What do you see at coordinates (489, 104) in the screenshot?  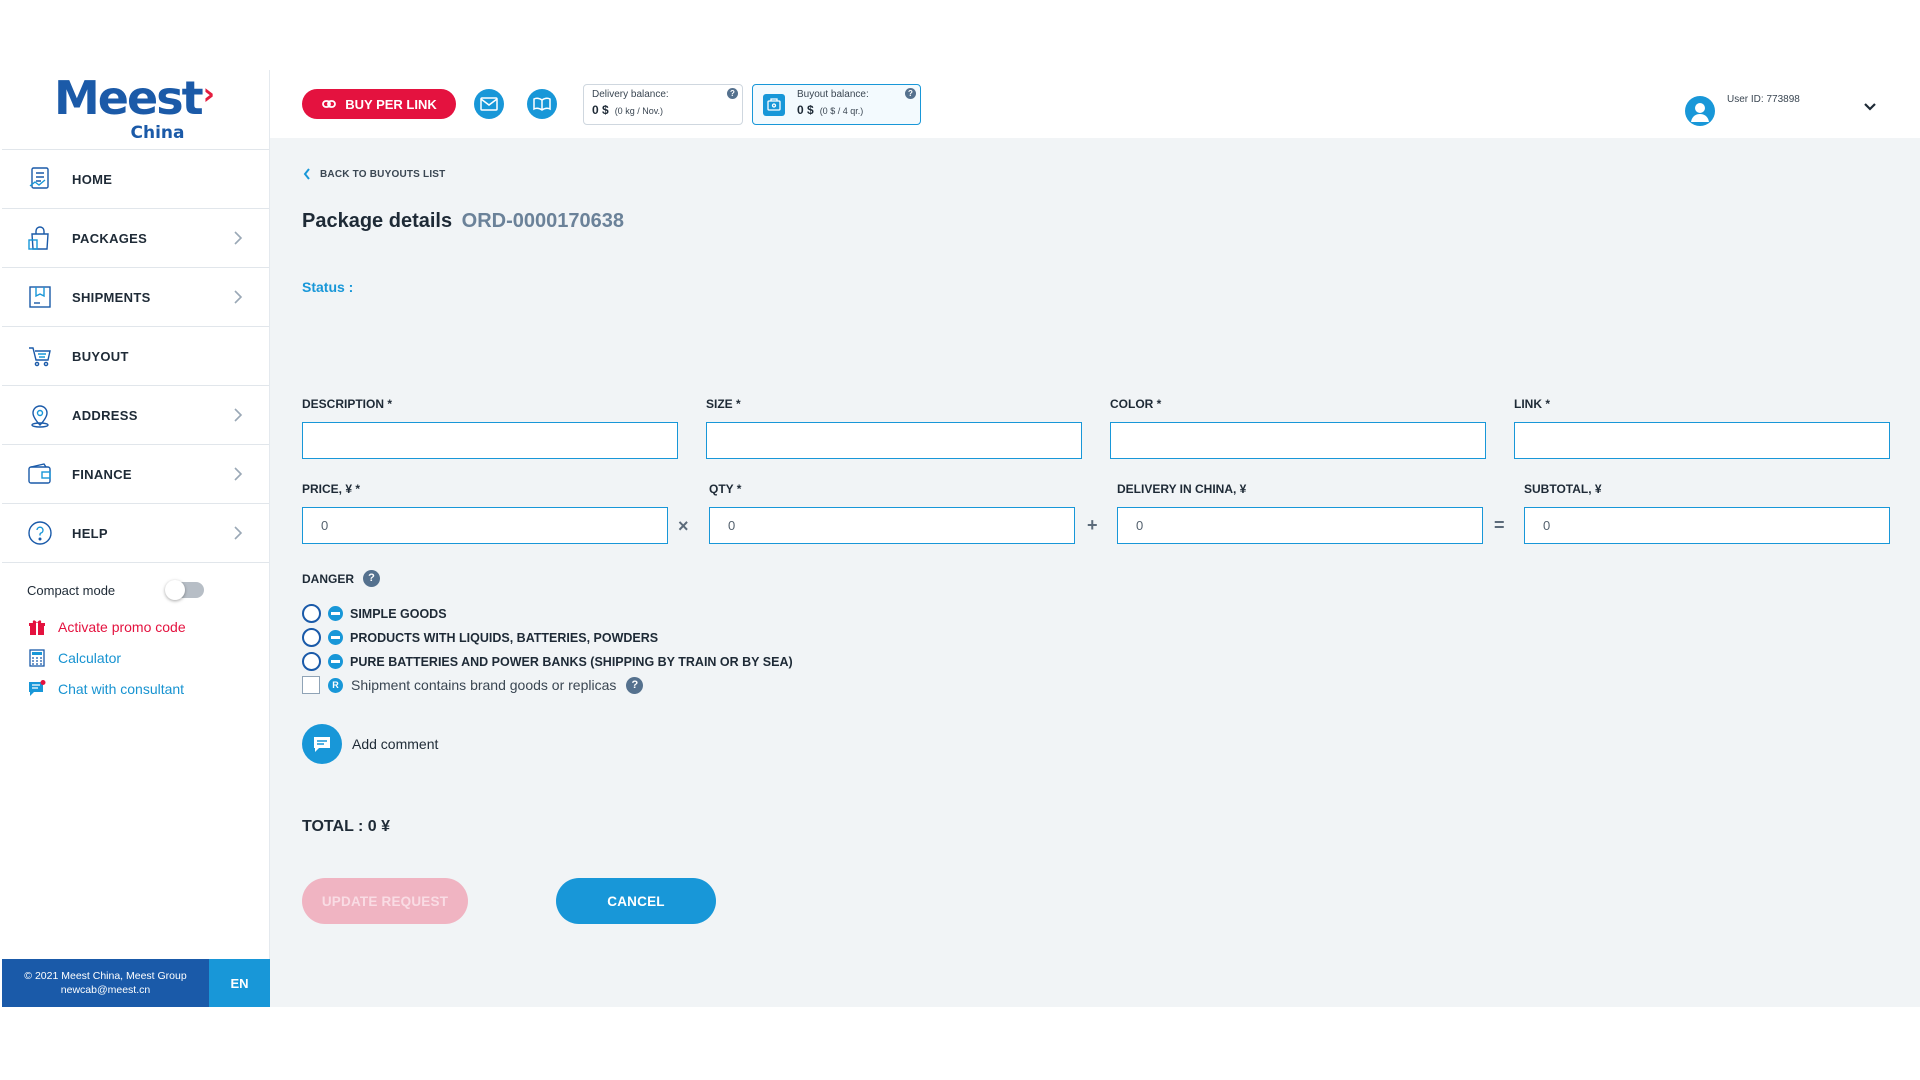 I see `mail-button` at bounding box center [489, 104].